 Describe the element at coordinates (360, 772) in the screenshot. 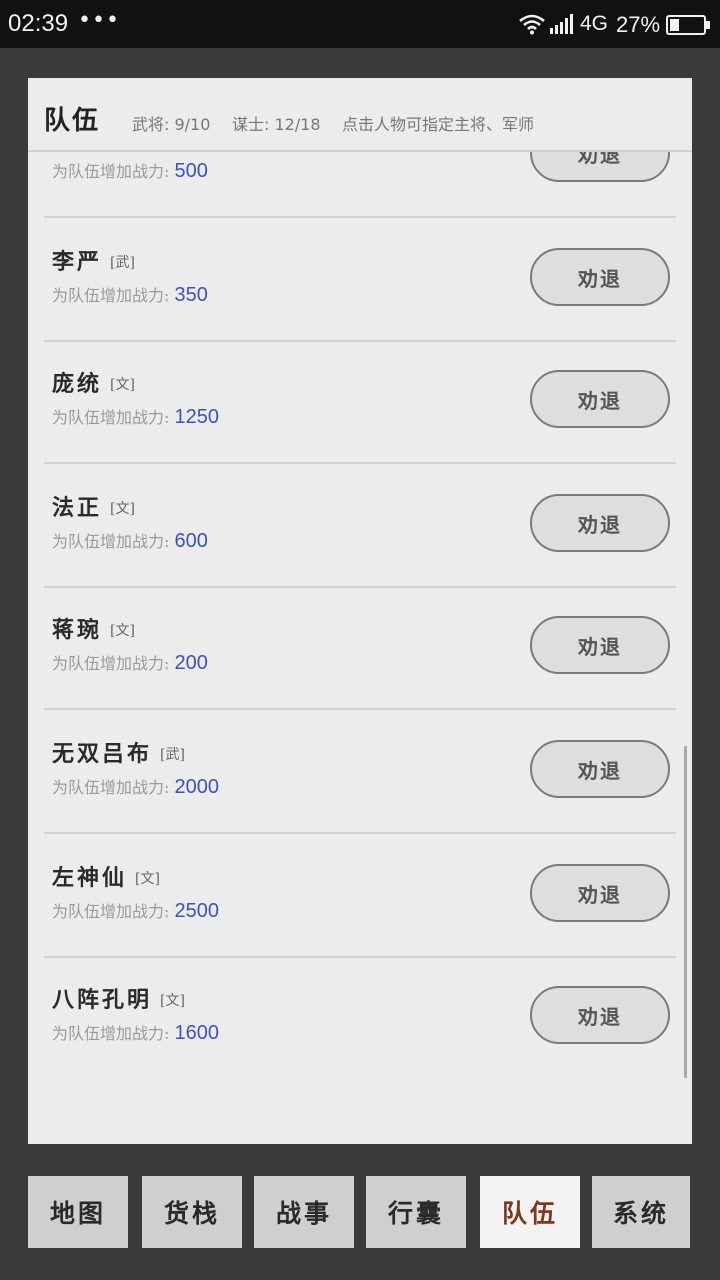

I see `list-item: 无双吕布 [武] 为队伍增加战力: 2000 劝退` at that location.